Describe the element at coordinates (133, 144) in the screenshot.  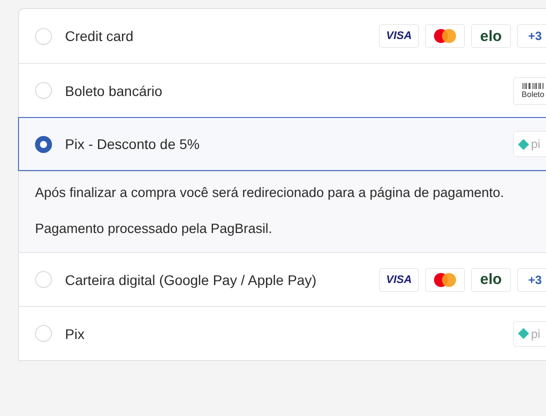
I see `option-label: Pix - Desconto de 5%` at that location.